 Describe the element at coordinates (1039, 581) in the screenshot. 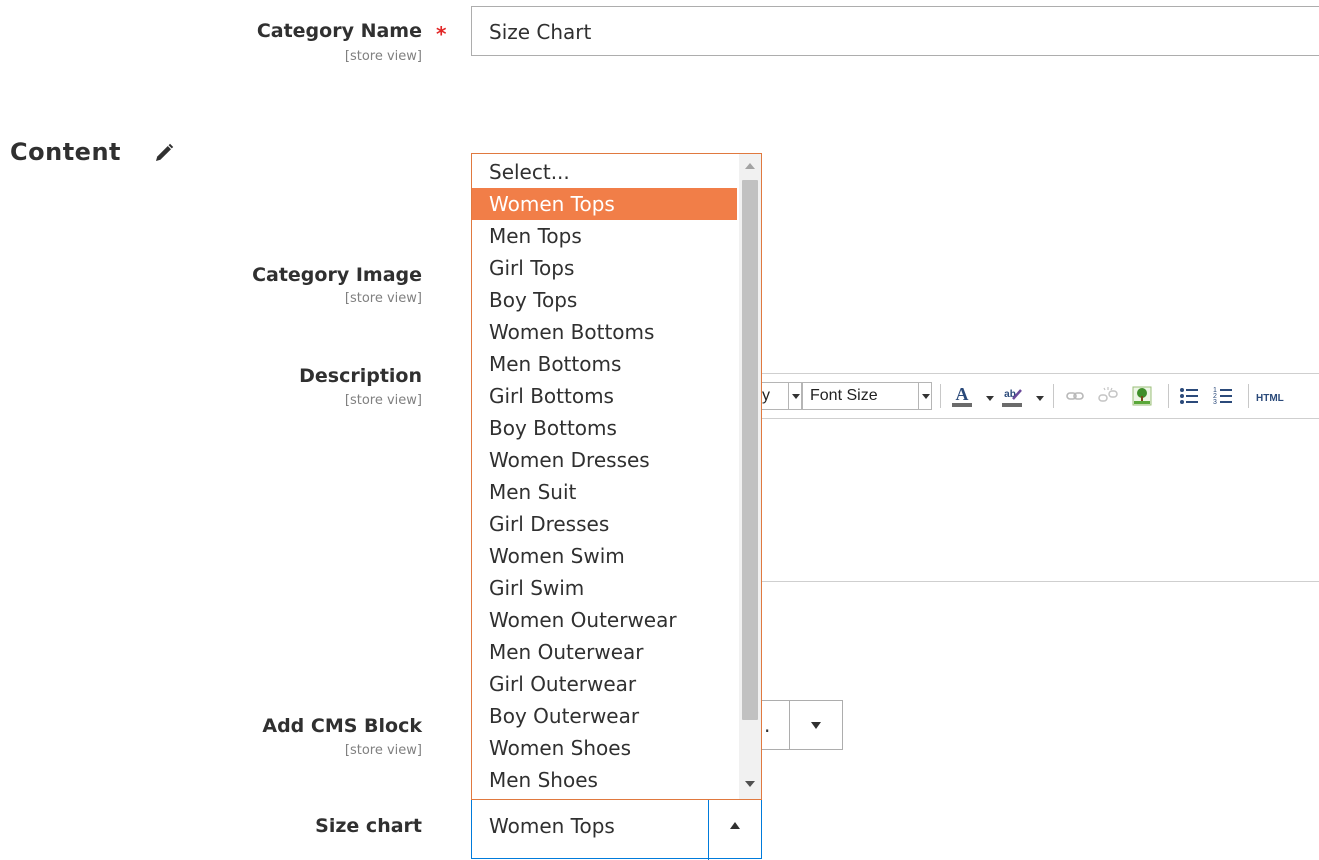

I see `editor-border-bottom` at that location.